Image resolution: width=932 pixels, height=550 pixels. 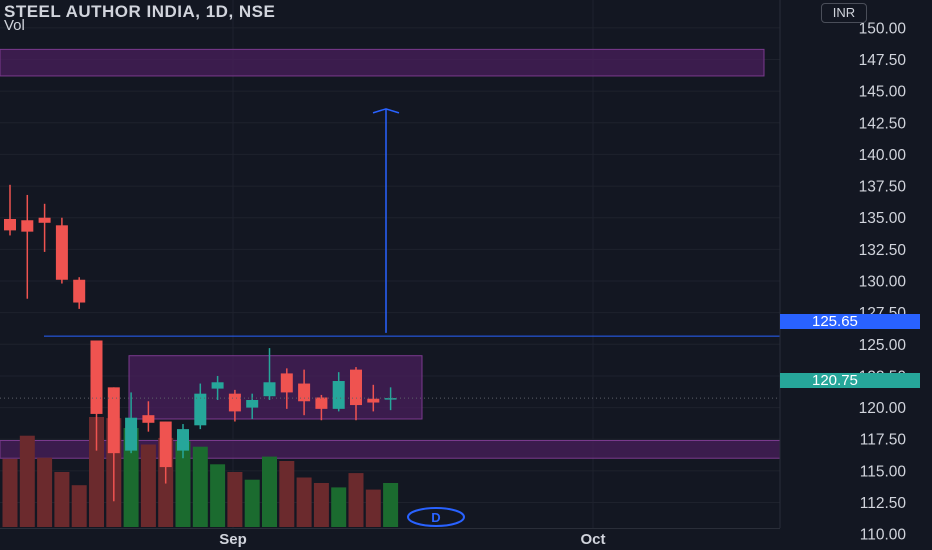 I want to click on time-axis: Sep Oct, so click(x=390, y=539).